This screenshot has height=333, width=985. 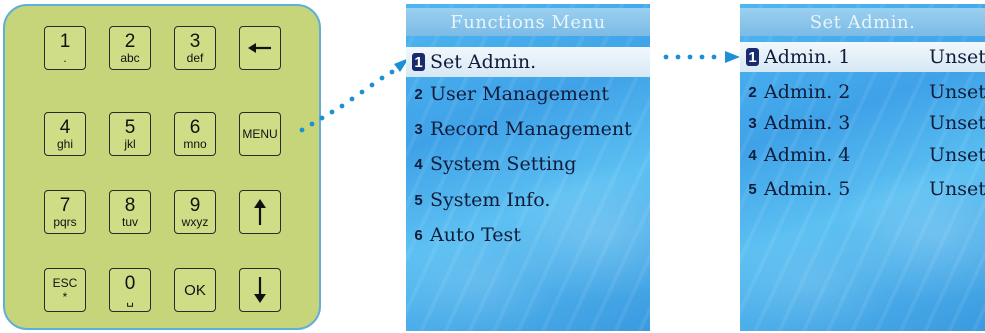 I want to click on key-0-space: ␣, so click(x=130, y=299).